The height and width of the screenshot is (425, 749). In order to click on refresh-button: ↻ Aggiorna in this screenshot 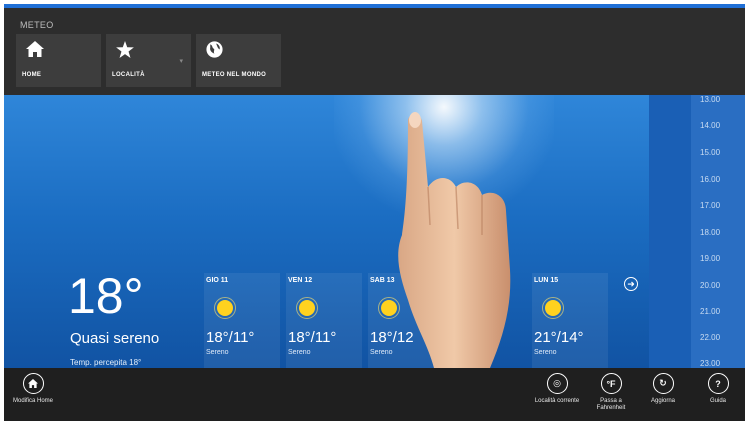, I will do `click(663, 389)`.